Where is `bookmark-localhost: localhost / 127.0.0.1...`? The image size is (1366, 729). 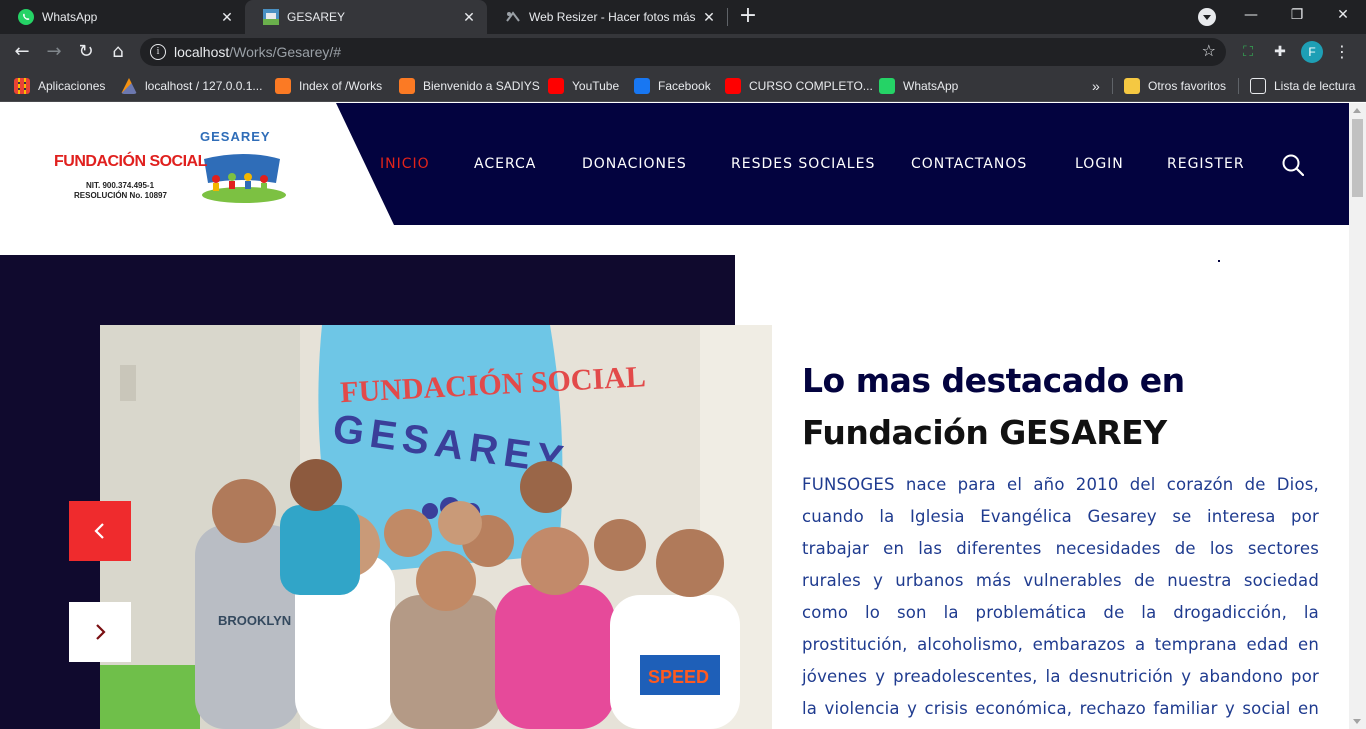
bookmark-localhost: localhost / 127.0.0.1... is located at coordinates (191, 86).